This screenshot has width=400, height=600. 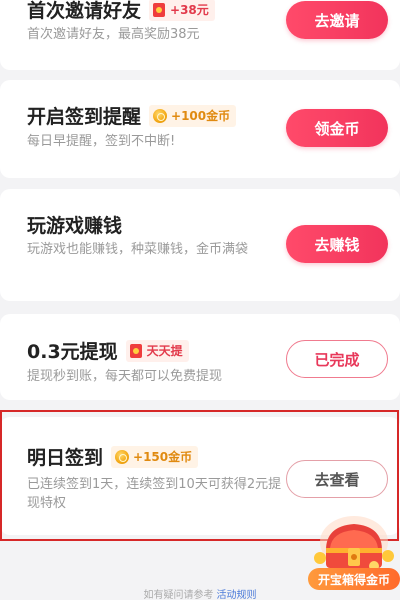 I want to click on coin-badge-text: +150金币, so click(x=163, y=457).